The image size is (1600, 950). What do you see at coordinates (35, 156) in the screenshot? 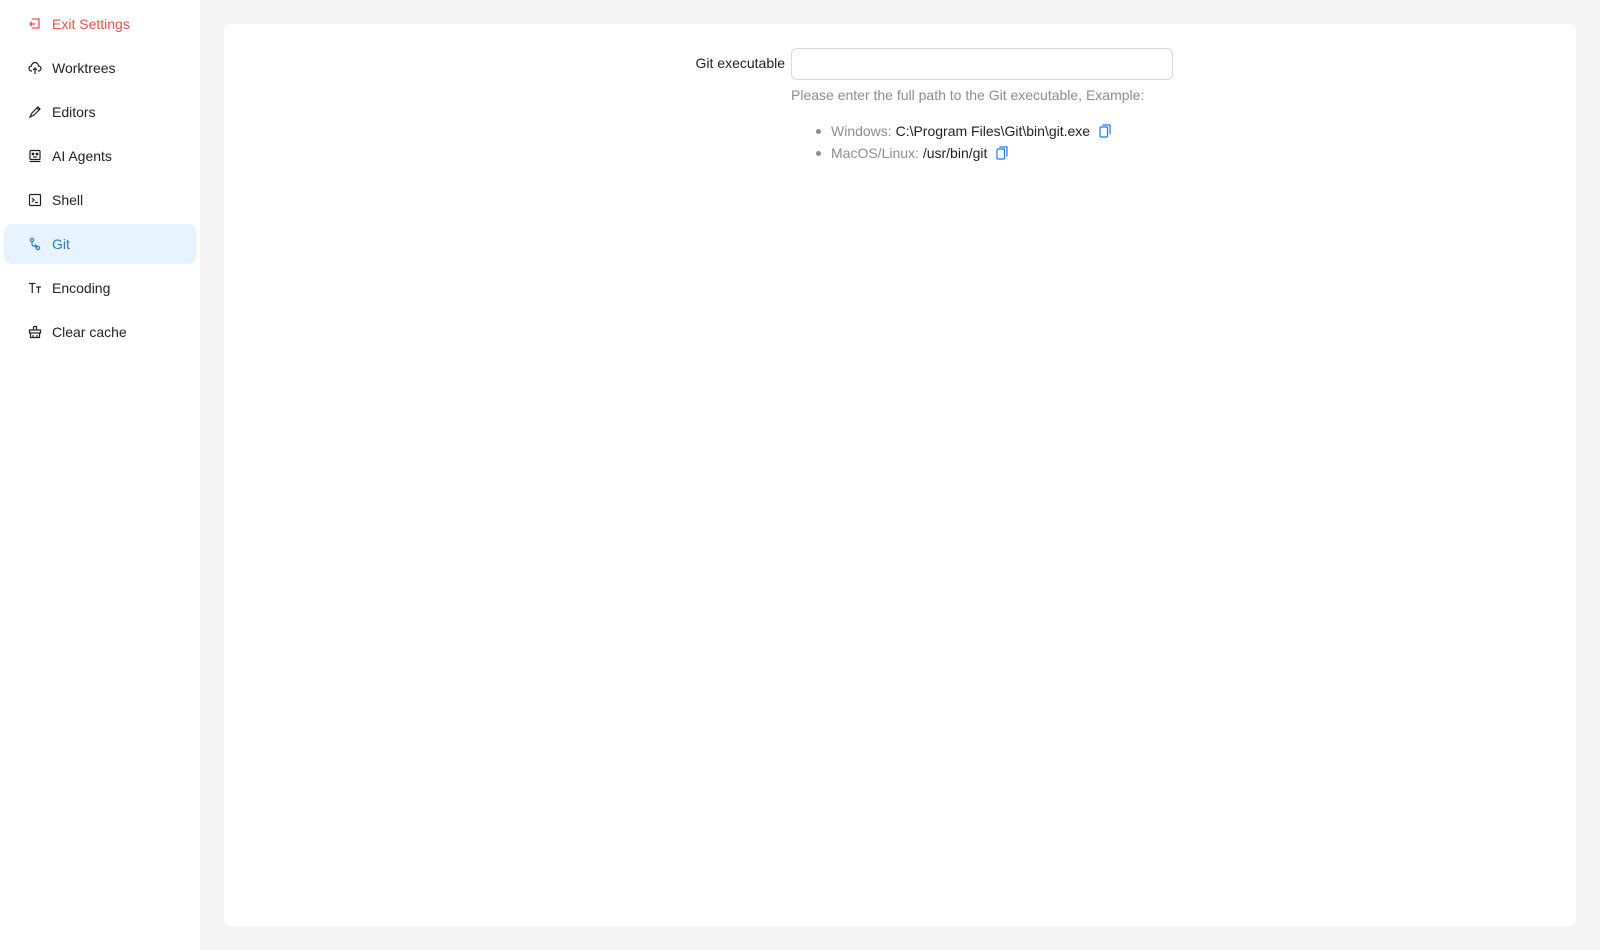
I see `robot-icon` at bounding box center [35, 156].